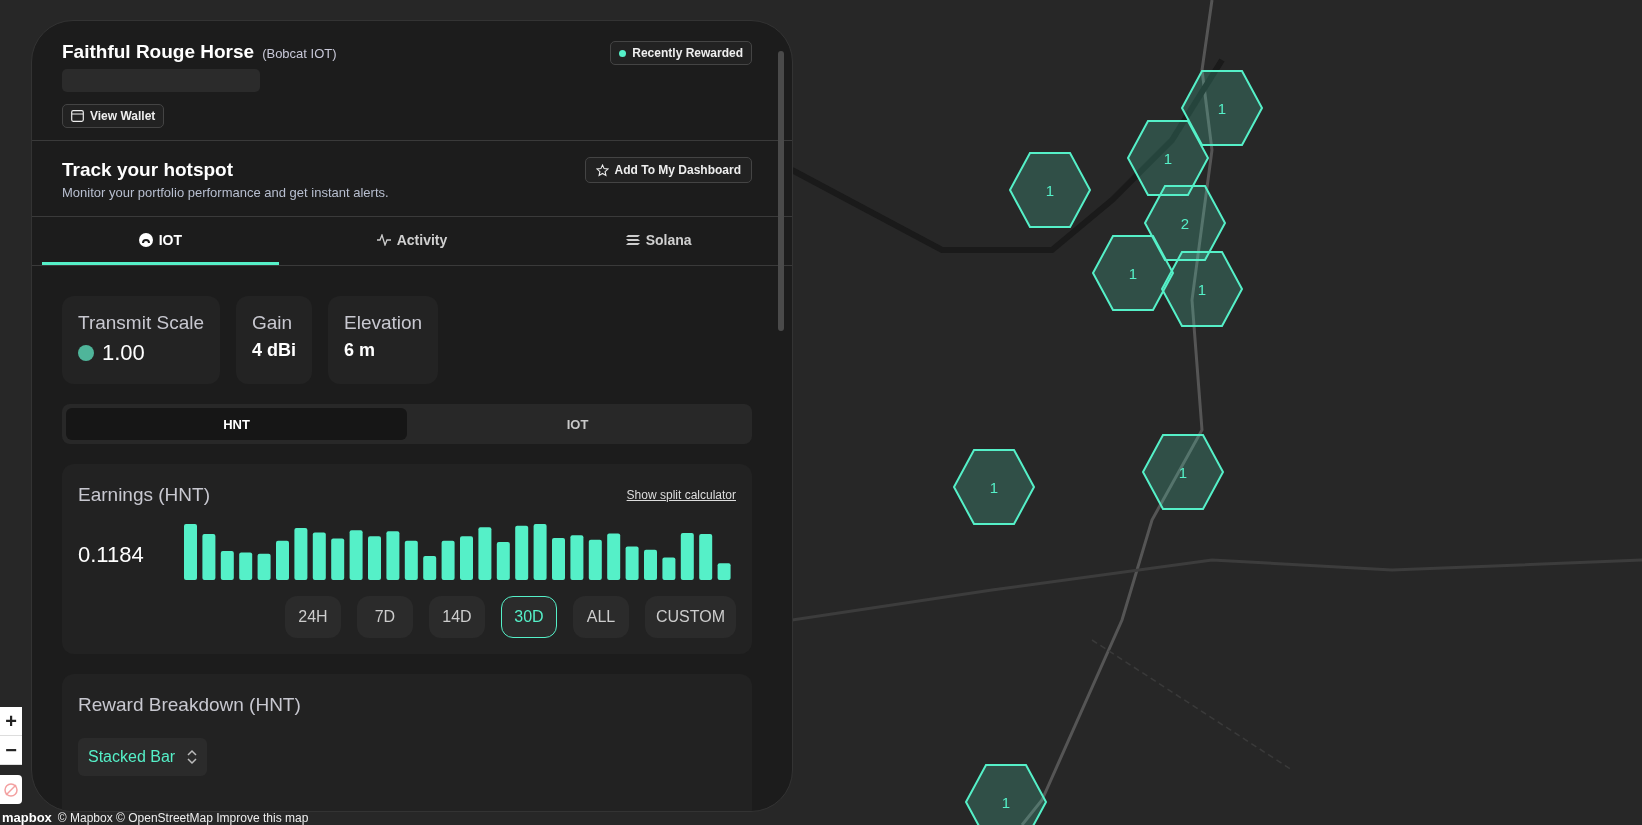  I want to click on chevrons-icon, so click(192, 757).